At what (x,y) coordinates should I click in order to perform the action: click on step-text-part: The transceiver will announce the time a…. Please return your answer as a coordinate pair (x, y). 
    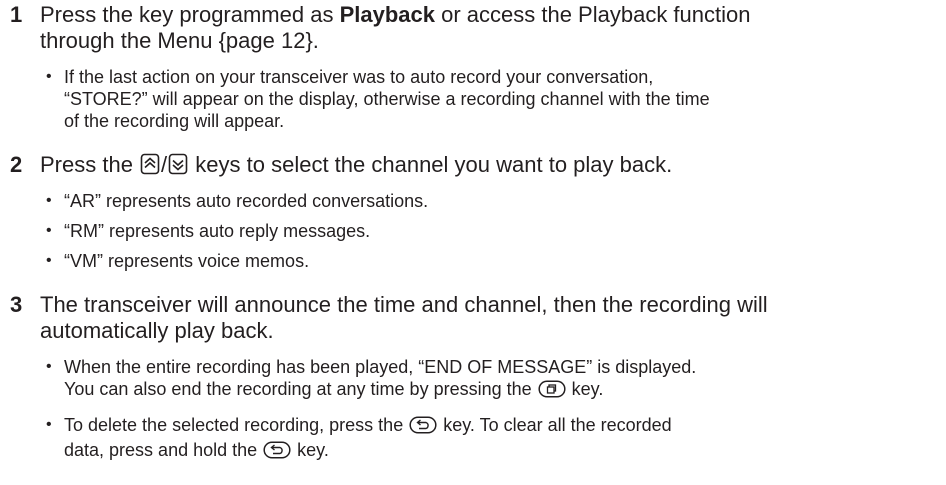
    Looking at the image, I should click on (404, 304).